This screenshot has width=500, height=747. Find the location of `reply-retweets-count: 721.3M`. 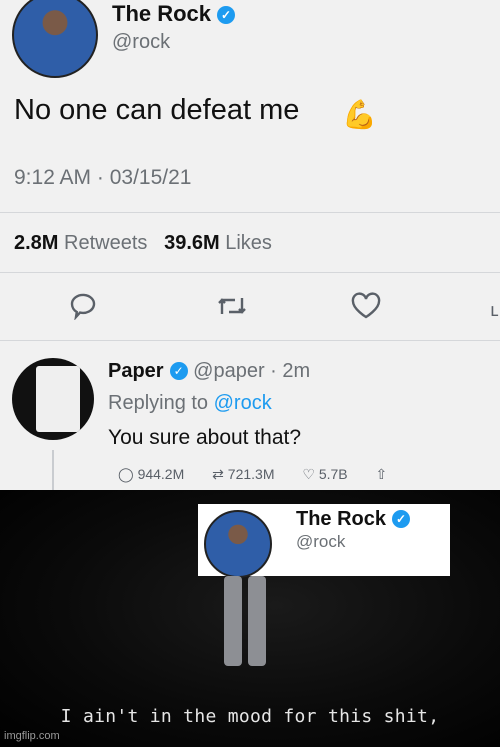

reply-retweets-count: 721.3M is located at coordinates (251, 474).